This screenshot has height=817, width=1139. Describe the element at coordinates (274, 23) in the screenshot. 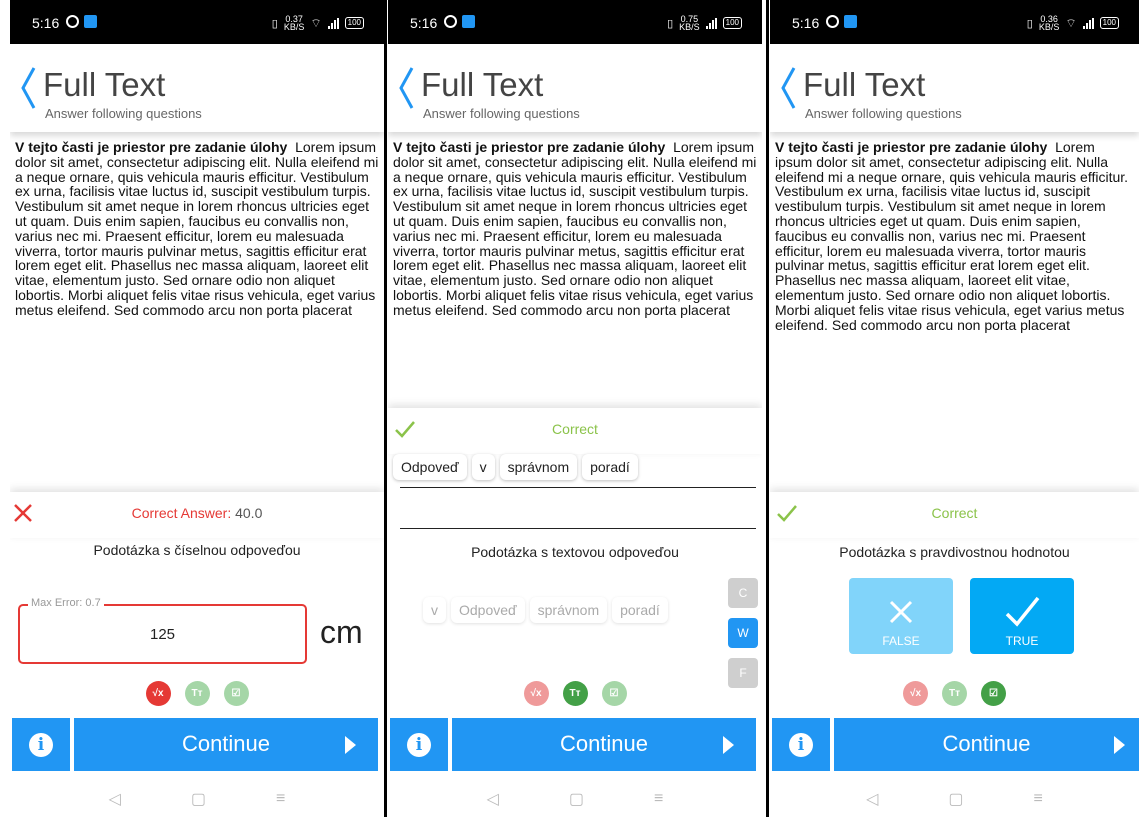

I see `vibrate-icon: ▯` at that location.